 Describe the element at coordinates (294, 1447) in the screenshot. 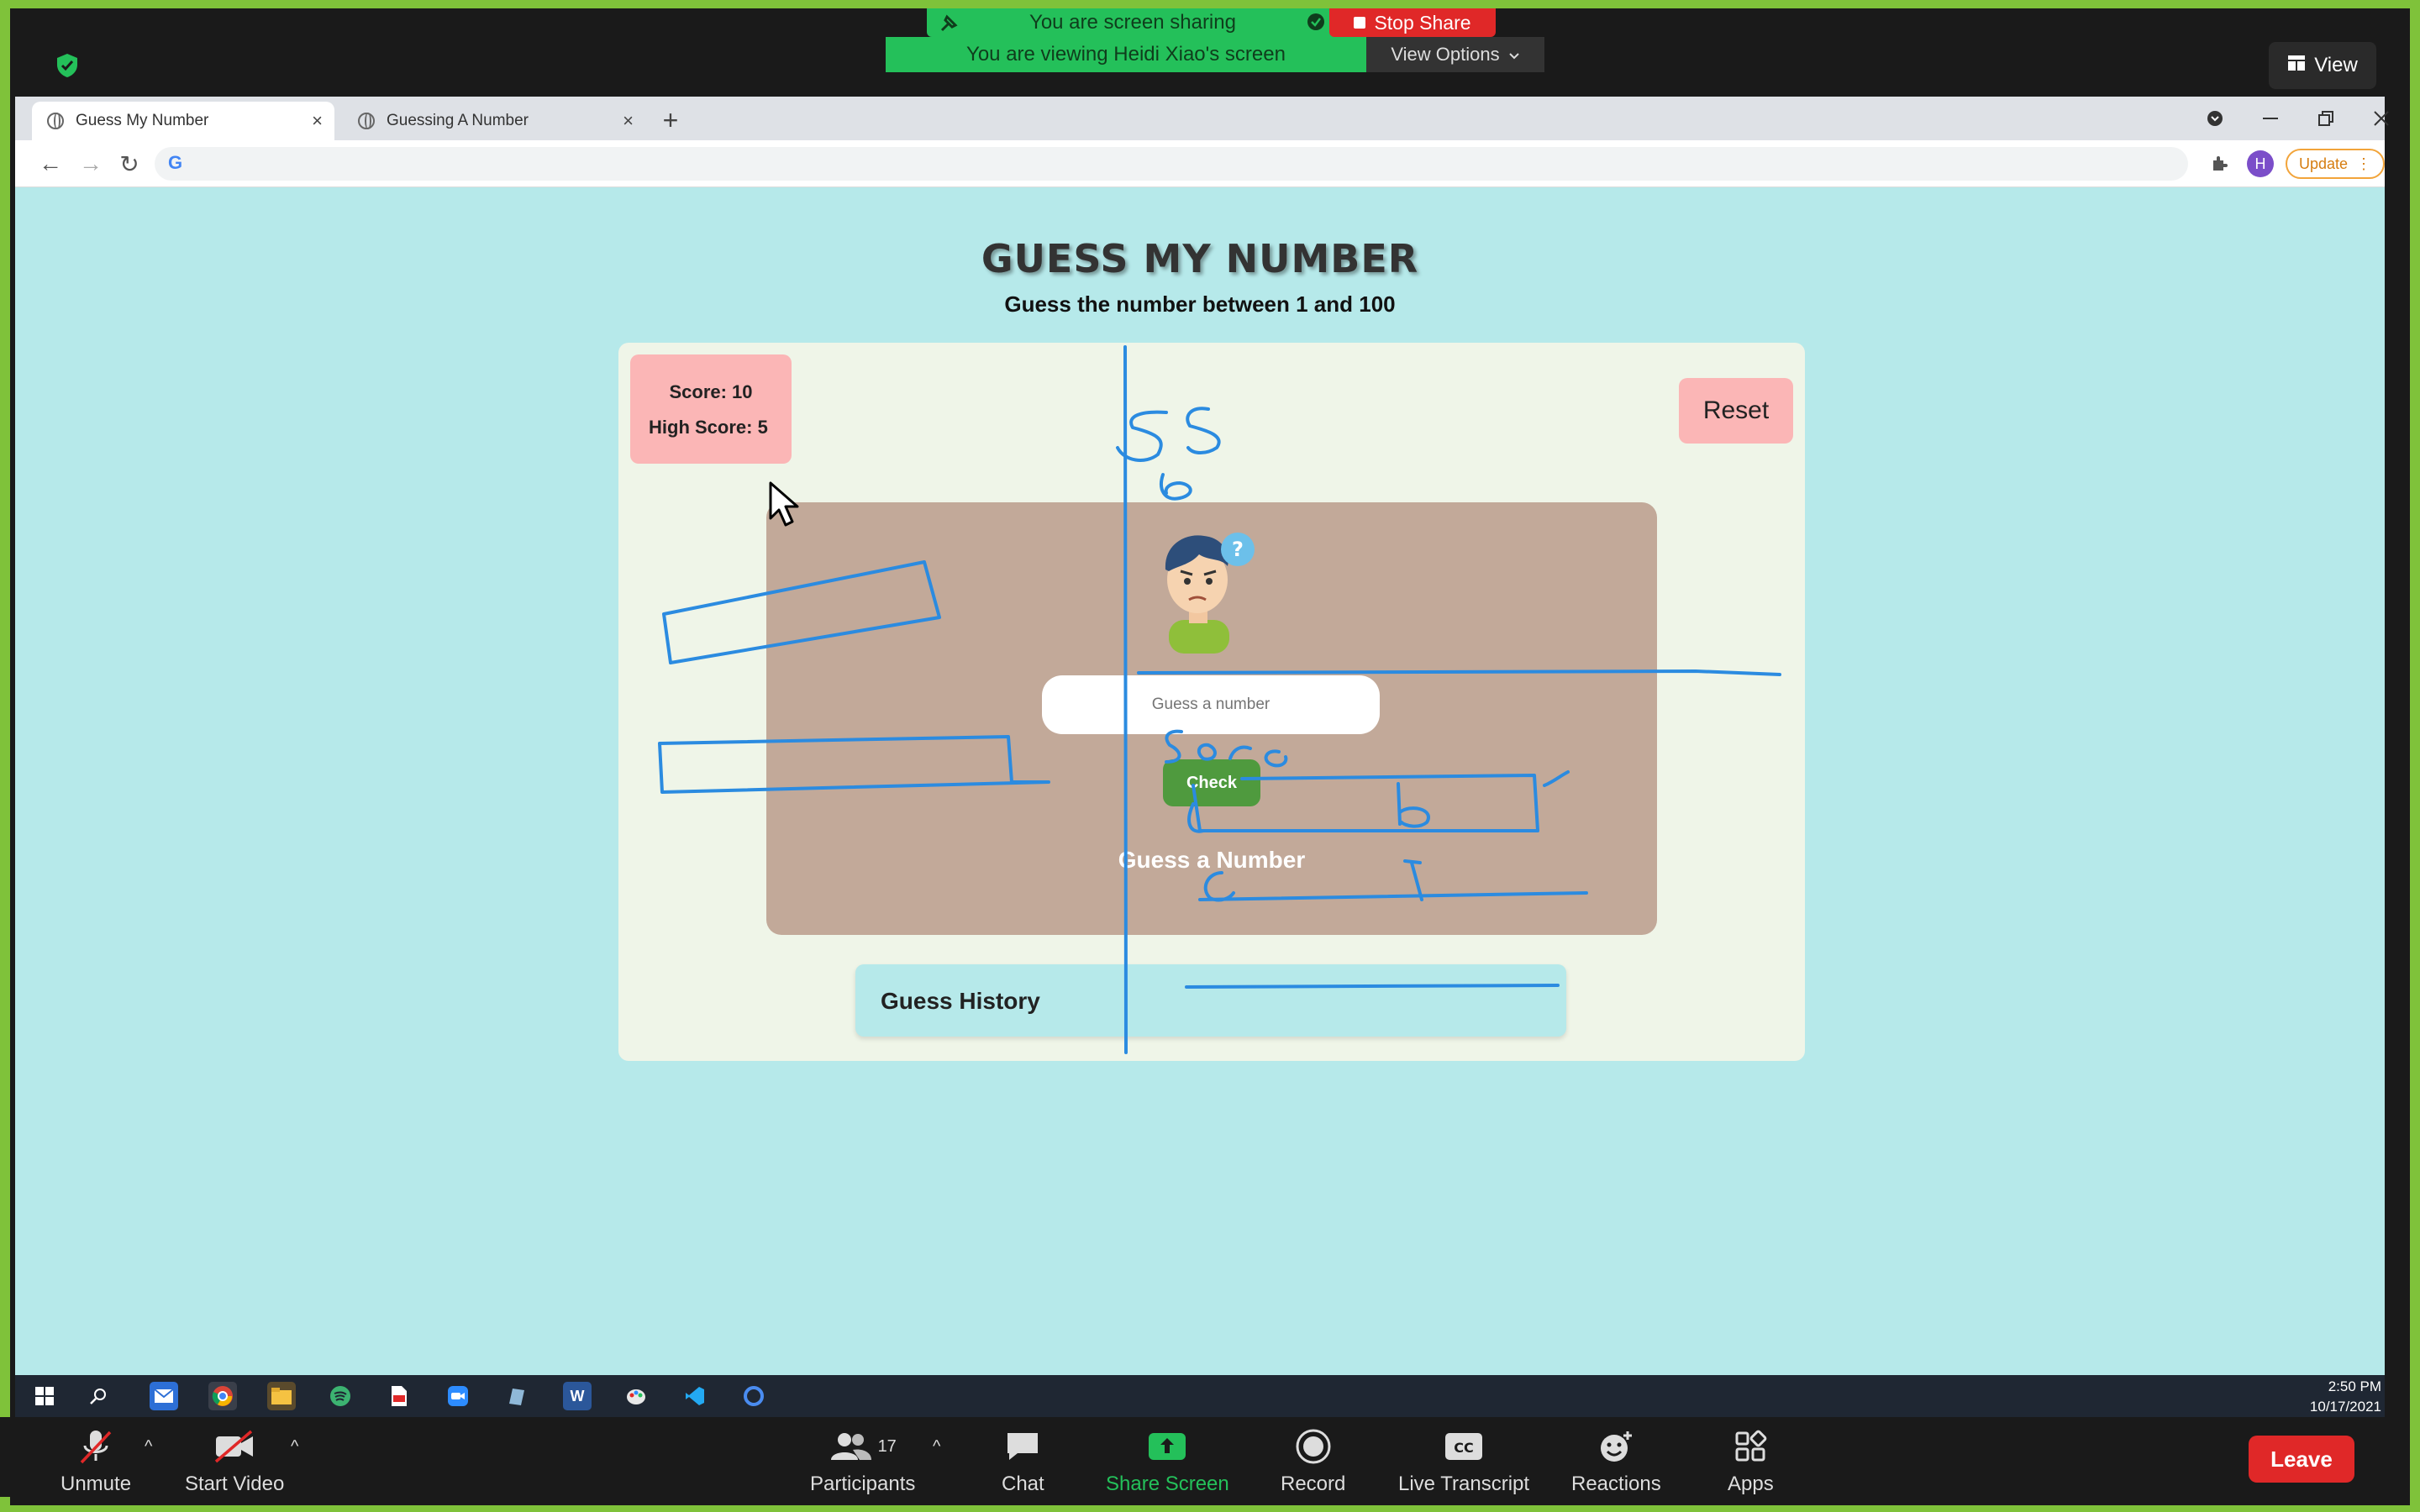

I see `video-options-caret-icon: ^` at that location.